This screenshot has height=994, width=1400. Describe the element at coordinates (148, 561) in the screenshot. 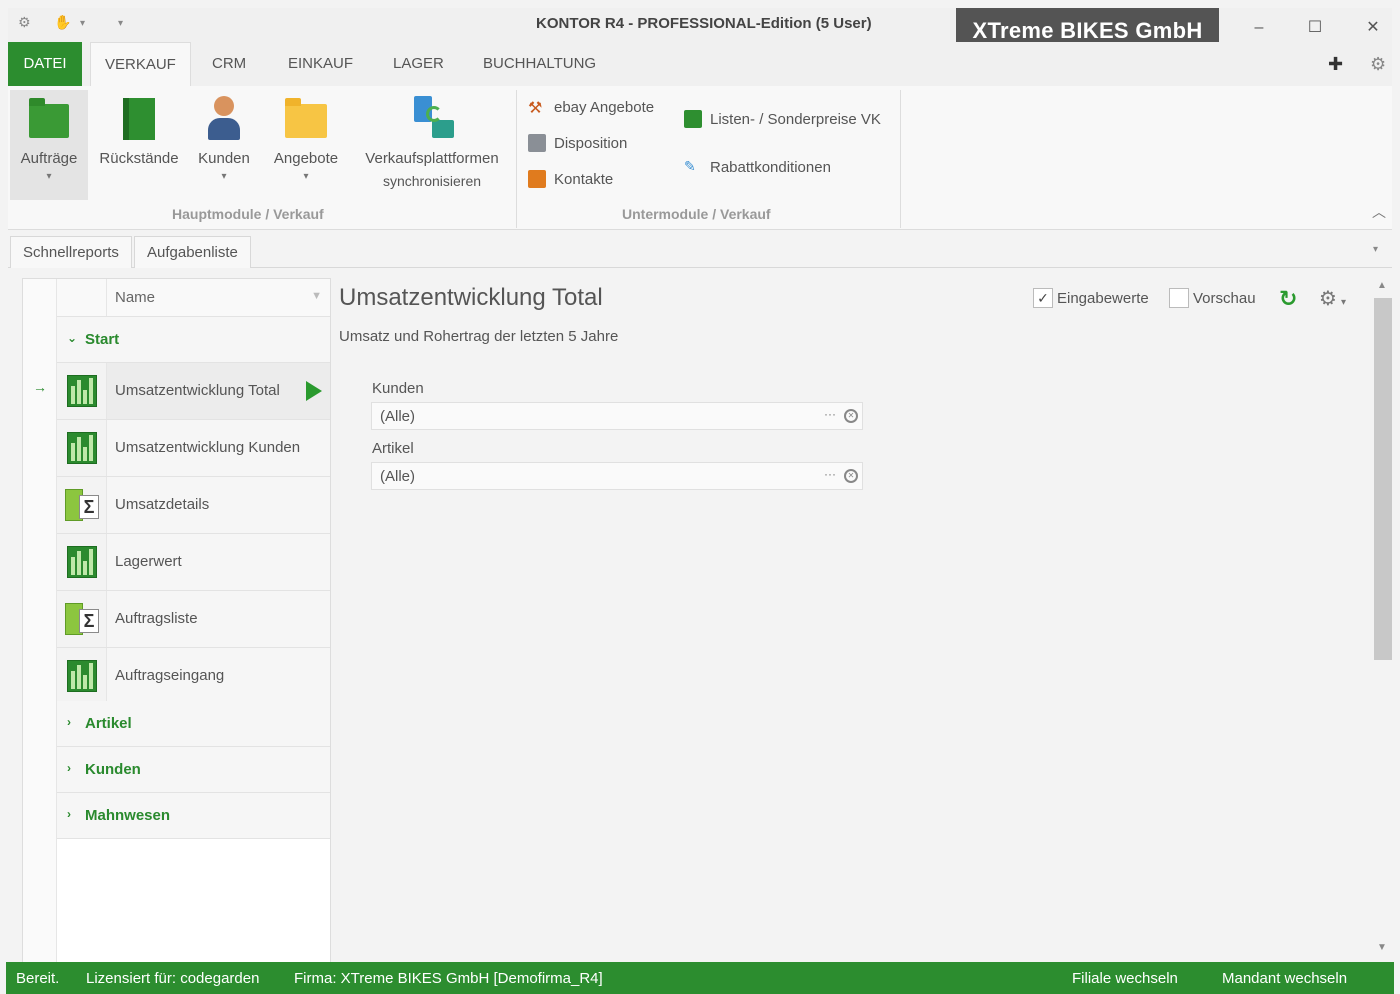

I see `list-item-label: Lagerwert` at that location.